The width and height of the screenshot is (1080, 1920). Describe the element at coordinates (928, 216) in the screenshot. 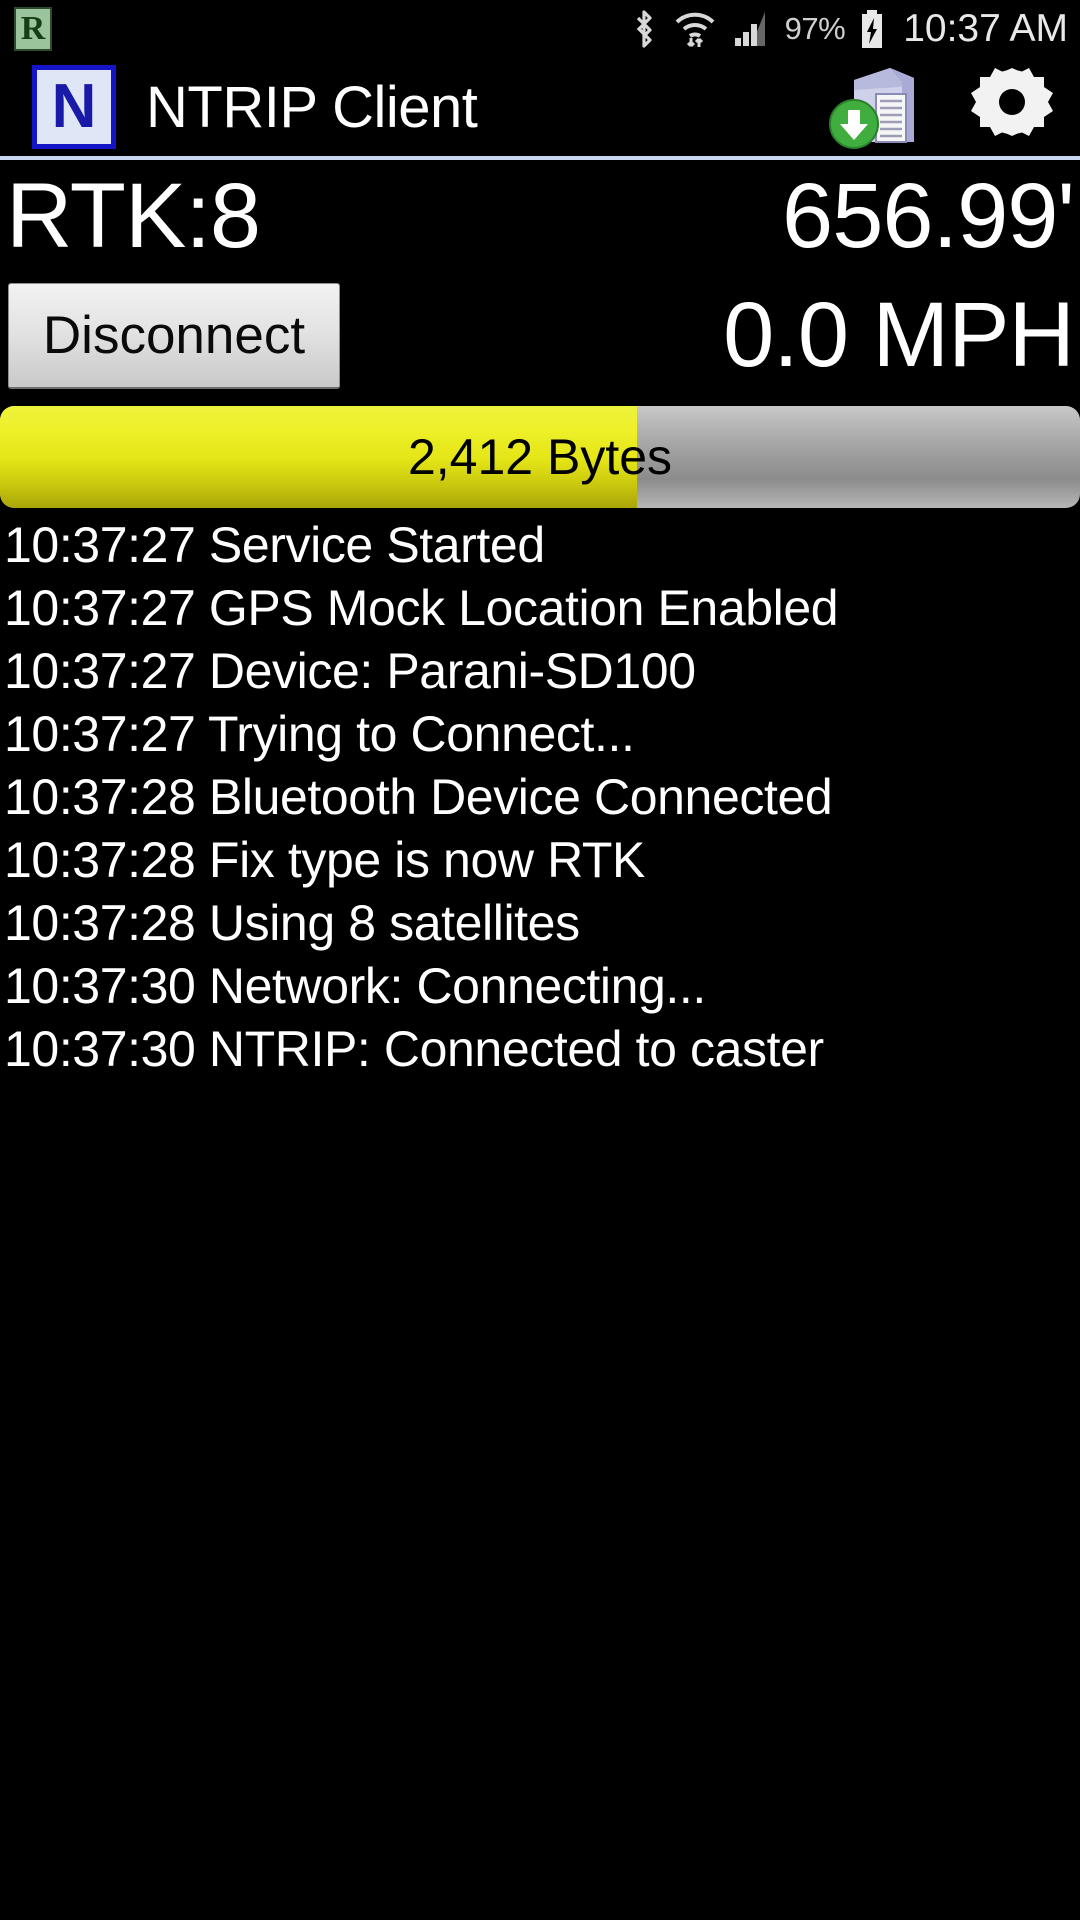

I see `altitude-label: 656.99'` at that location.